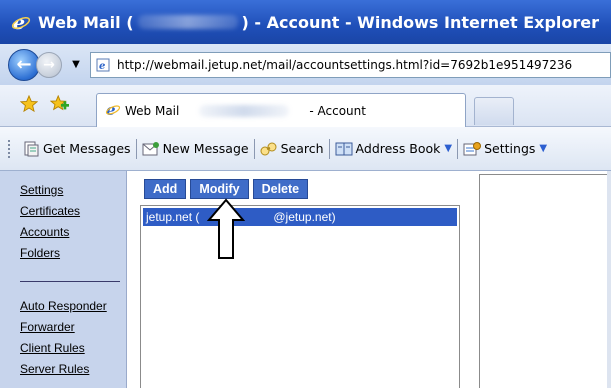  Describe the element at coordinates (337, 110) in the screenshot. I see `tab-title-suffix: - Account` at that location.